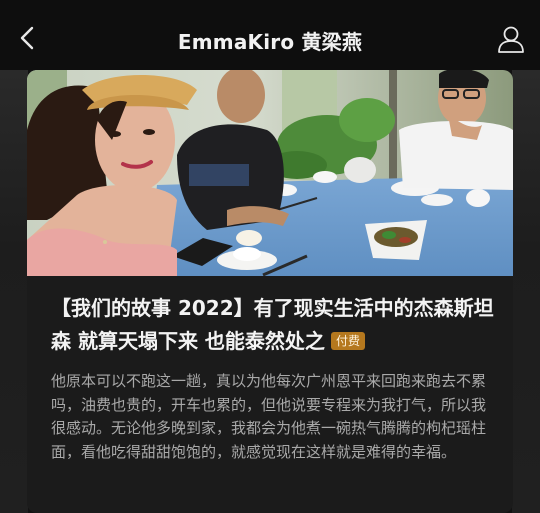 The image size is (540, 513). Describe the element at coordinates (14, 291) in the screenshot. I see `background-left` at that location.